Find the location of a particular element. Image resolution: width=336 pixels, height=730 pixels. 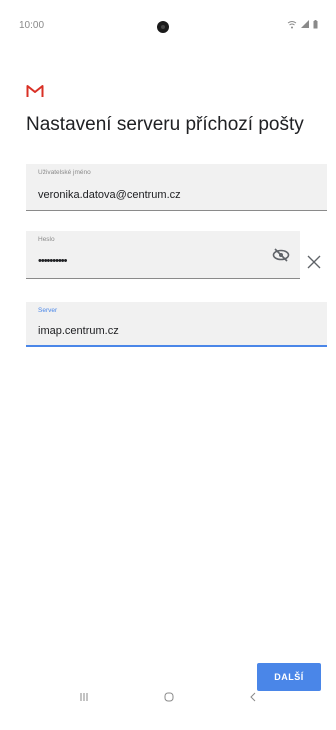

signal-icon is located at coordinates (305, 24).